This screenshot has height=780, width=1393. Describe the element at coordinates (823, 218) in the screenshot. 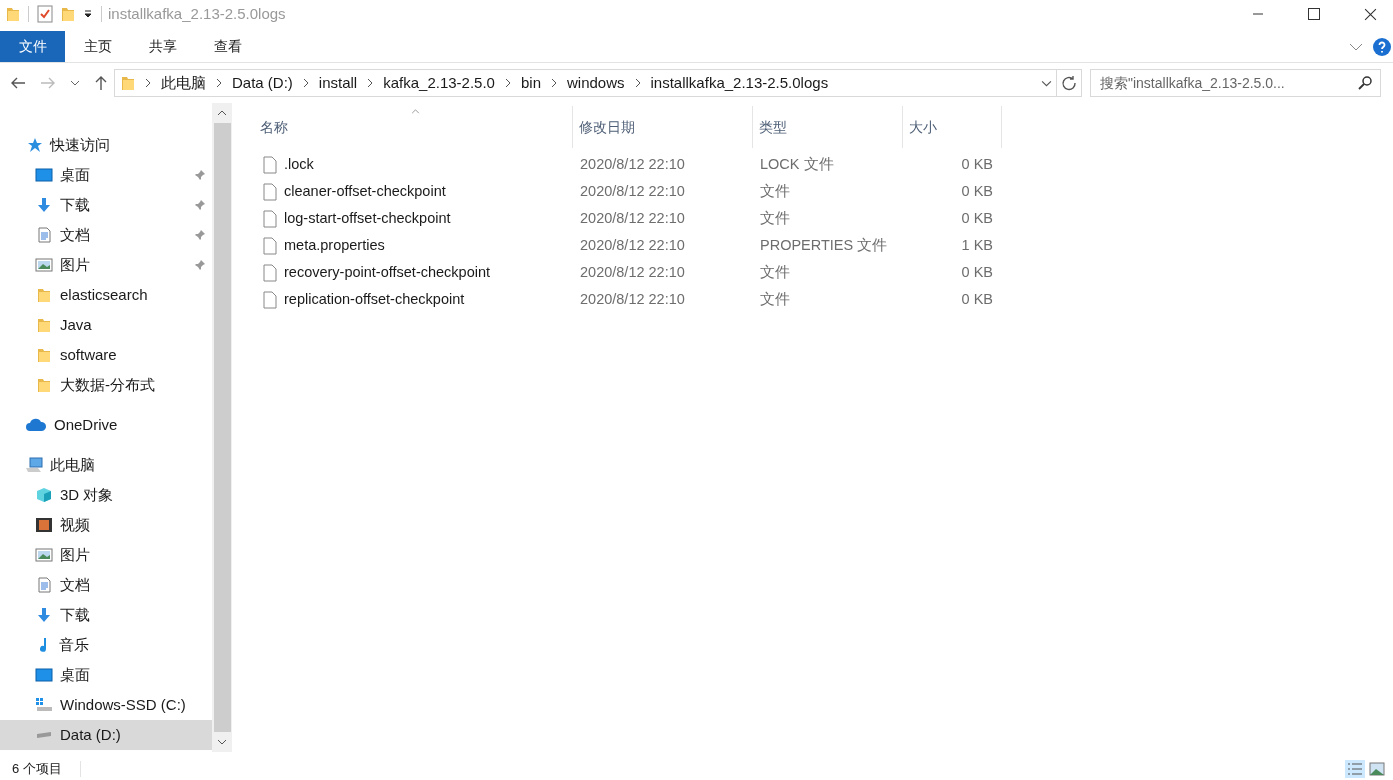

I see `file-row: log-start-offset-checkpoint 2020/8/12 22:10 文件 0 KB` at that location.